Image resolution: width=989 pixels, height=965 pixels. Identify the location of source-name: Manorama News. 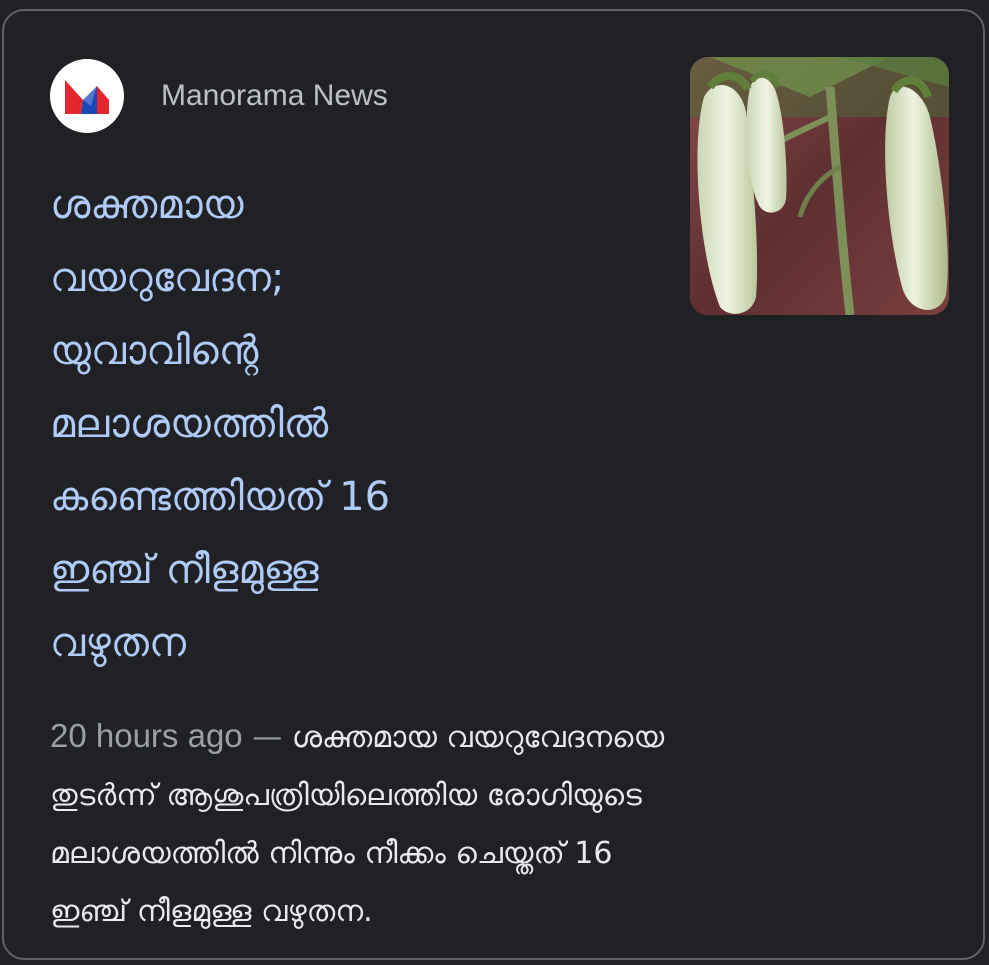
(274, 95).